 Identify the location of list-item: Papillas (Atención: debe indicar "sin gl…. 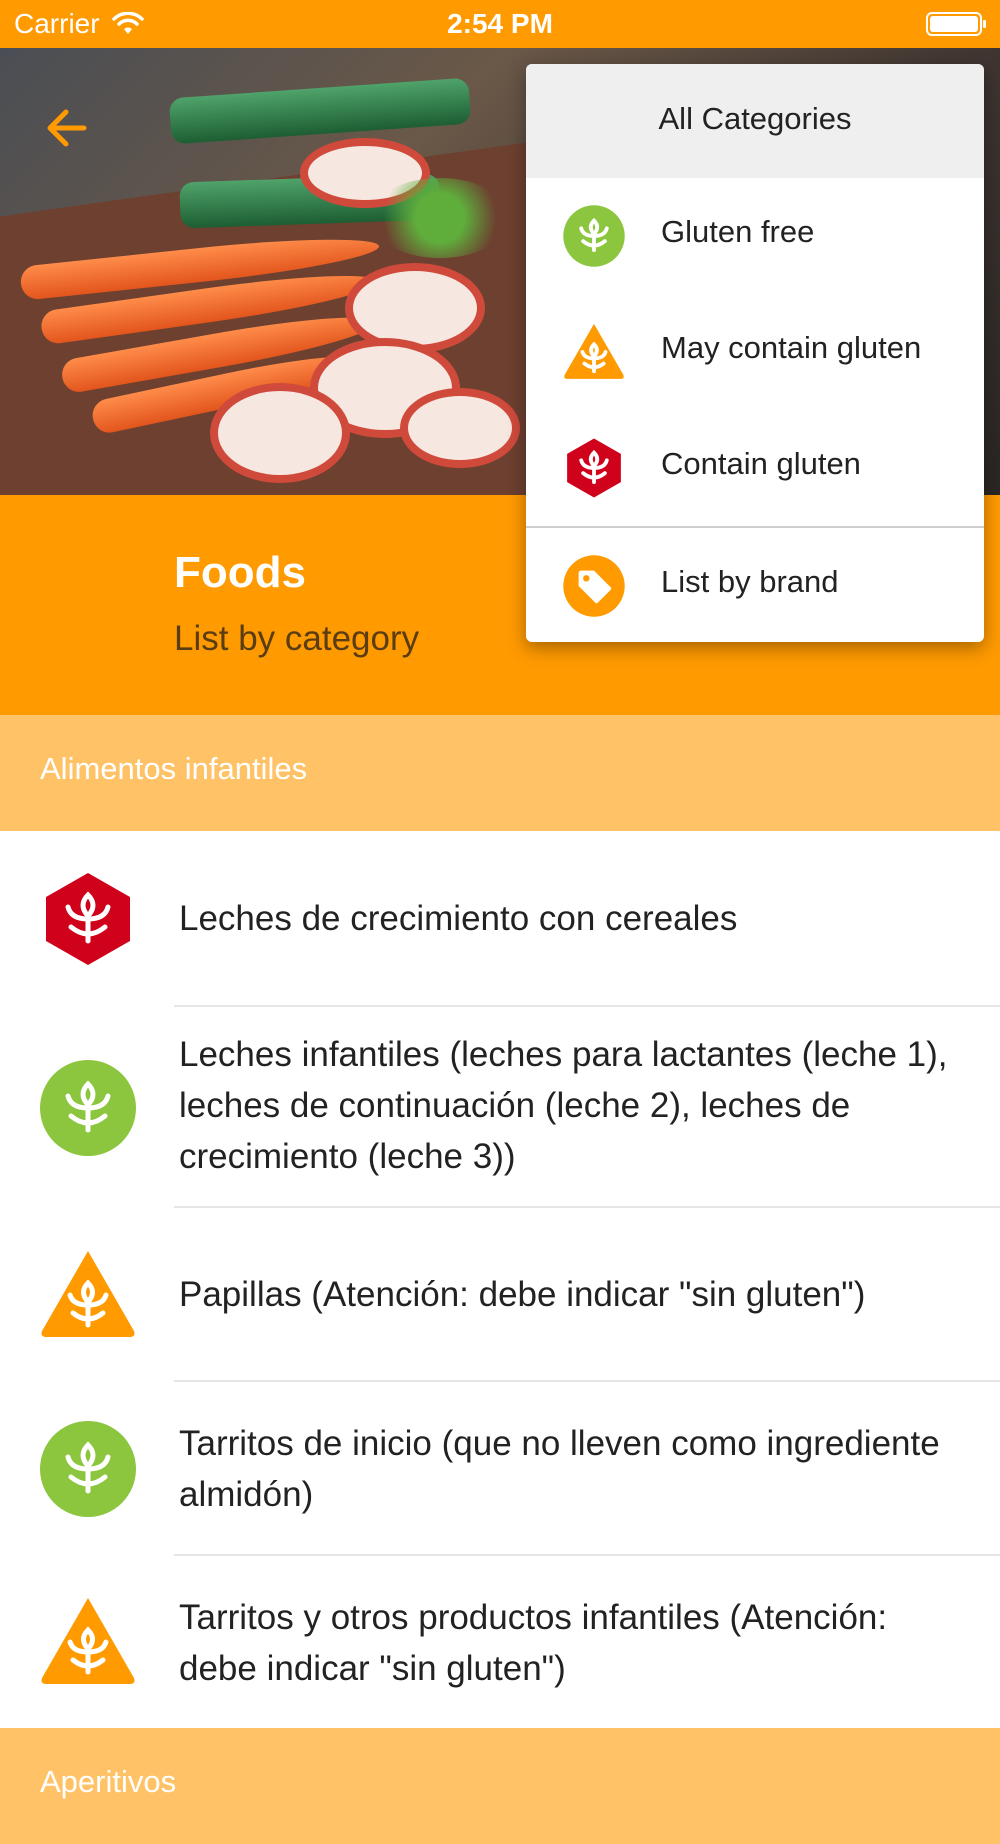
(500, 1295).